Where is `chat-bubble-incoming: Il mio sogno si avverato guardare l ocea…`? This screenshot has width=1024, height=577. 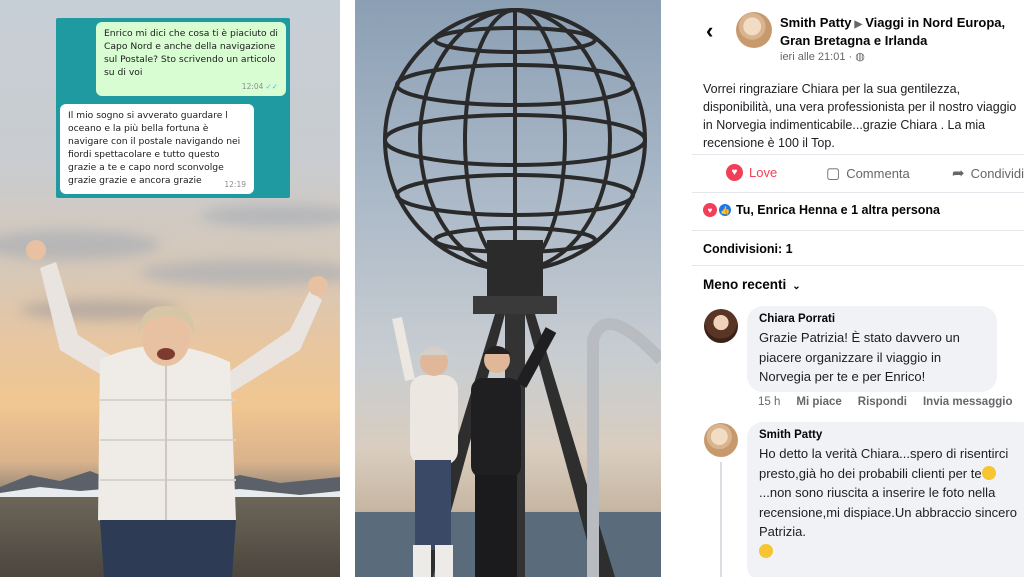
chat-bubble-incoming: Il mio sogno si avverato guardare l ocea… is located at coordinates (157, 149).